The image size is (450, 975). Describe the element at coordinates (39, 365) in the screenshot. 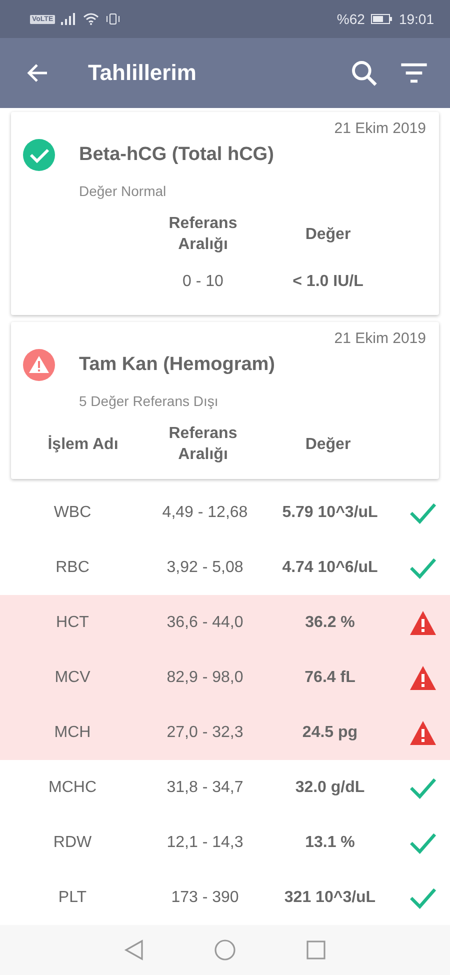

I see `warning-circle-icon` at that location.